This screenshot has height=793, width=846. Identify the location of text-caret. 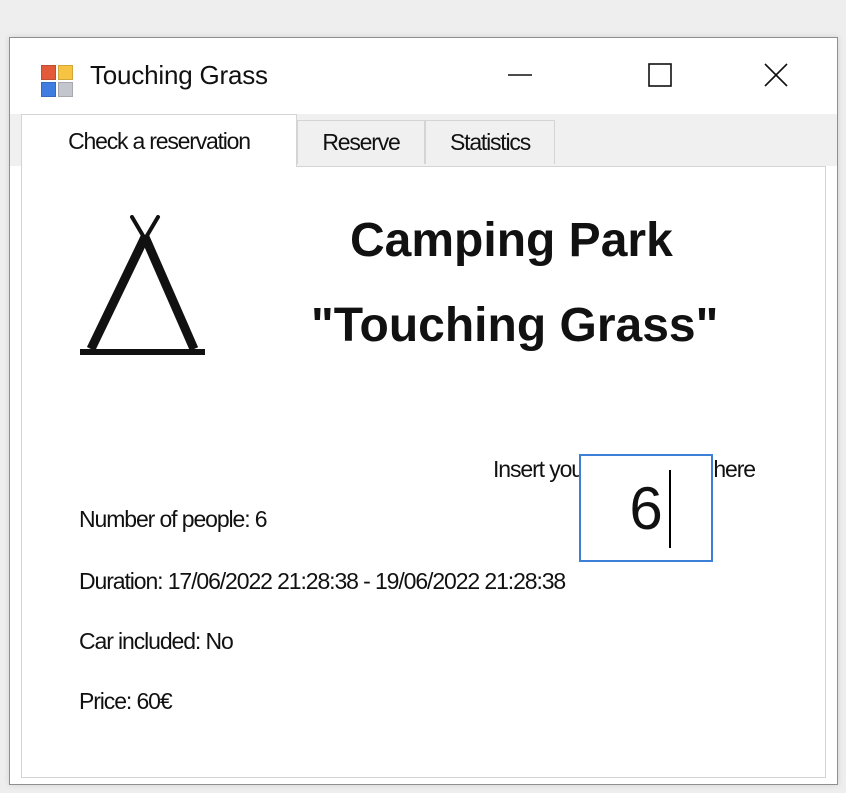
(670, 509).